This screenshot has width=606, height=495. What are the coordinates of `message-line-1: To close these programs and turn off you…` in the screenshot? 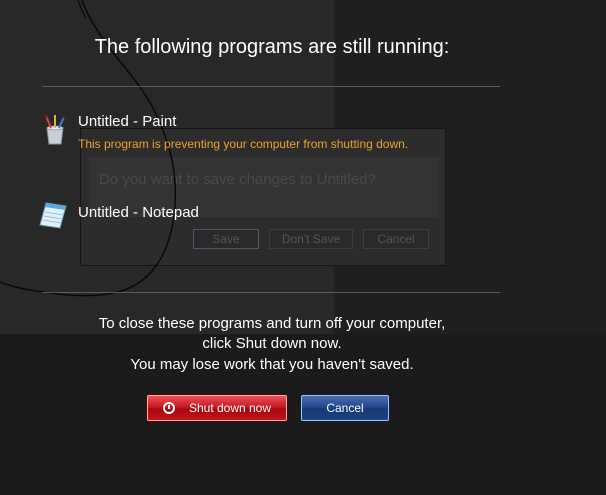 It's located at (272, 323).